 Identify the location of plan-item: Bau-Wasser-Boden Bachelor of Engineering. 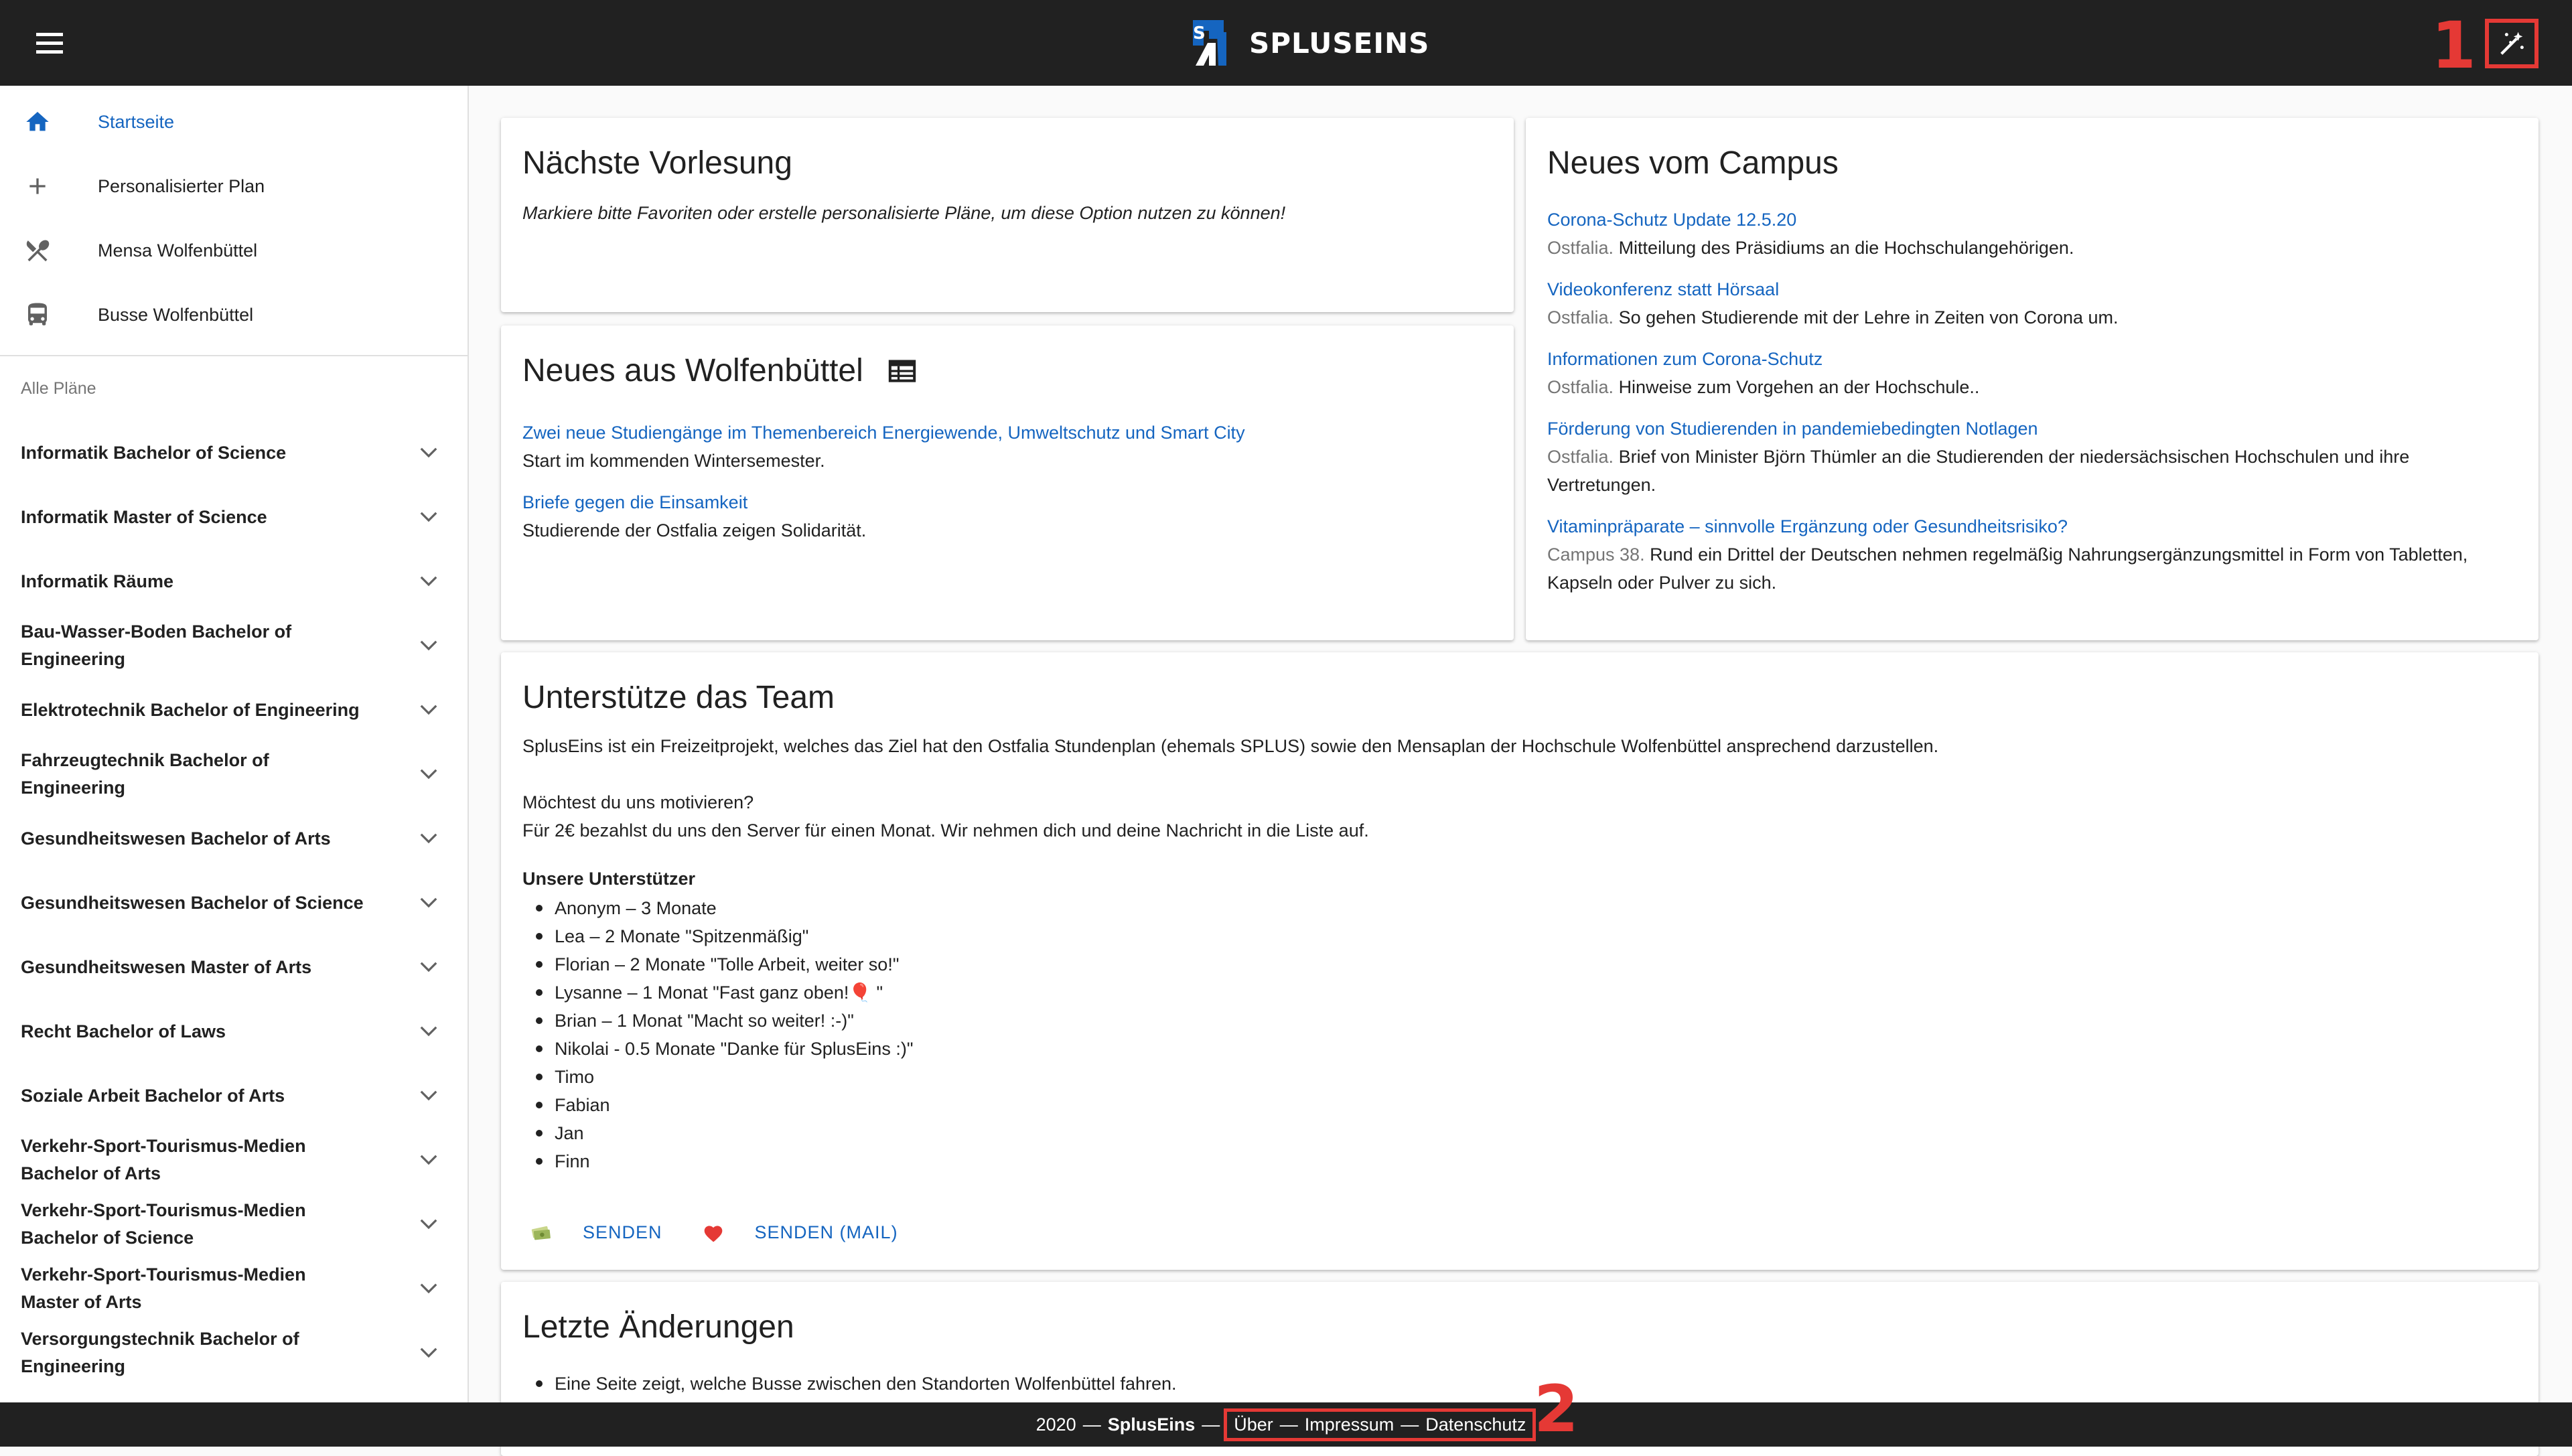
(234, 645).